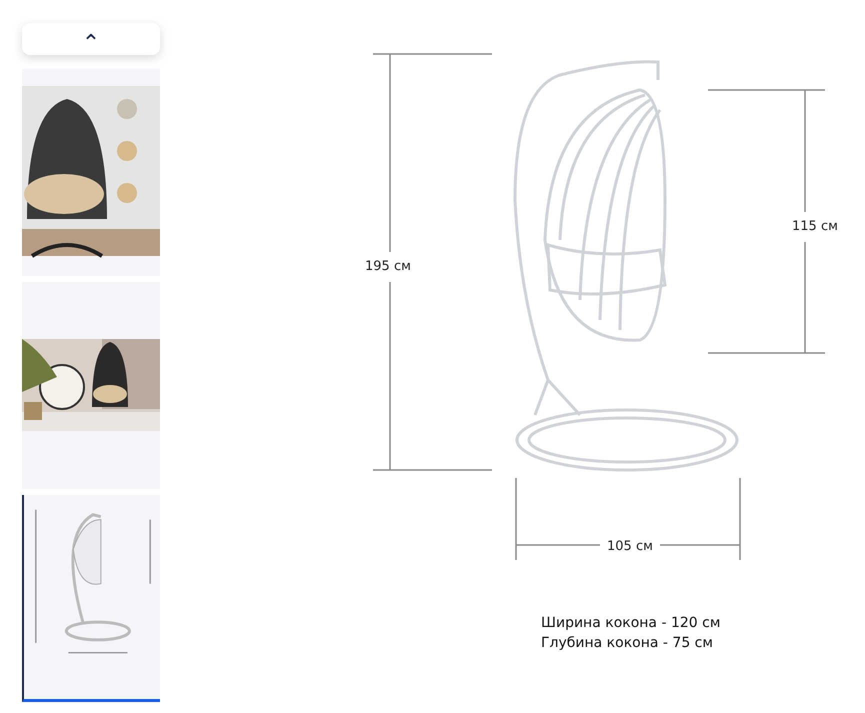 The height and width of the screenshot is (713, 865). I want to click on thumbnail, so click(91, 598).